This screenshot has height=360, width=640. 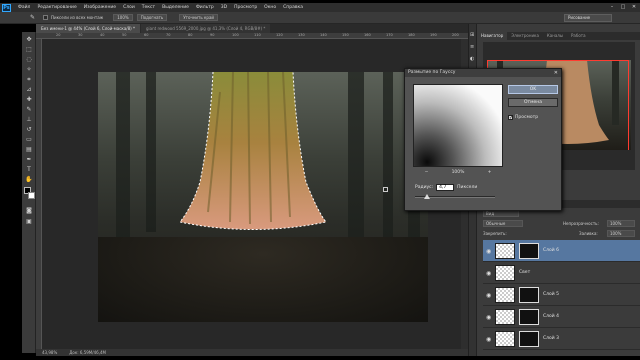 I want to click on history-icon: ⊞, so click(x=472, y=35).